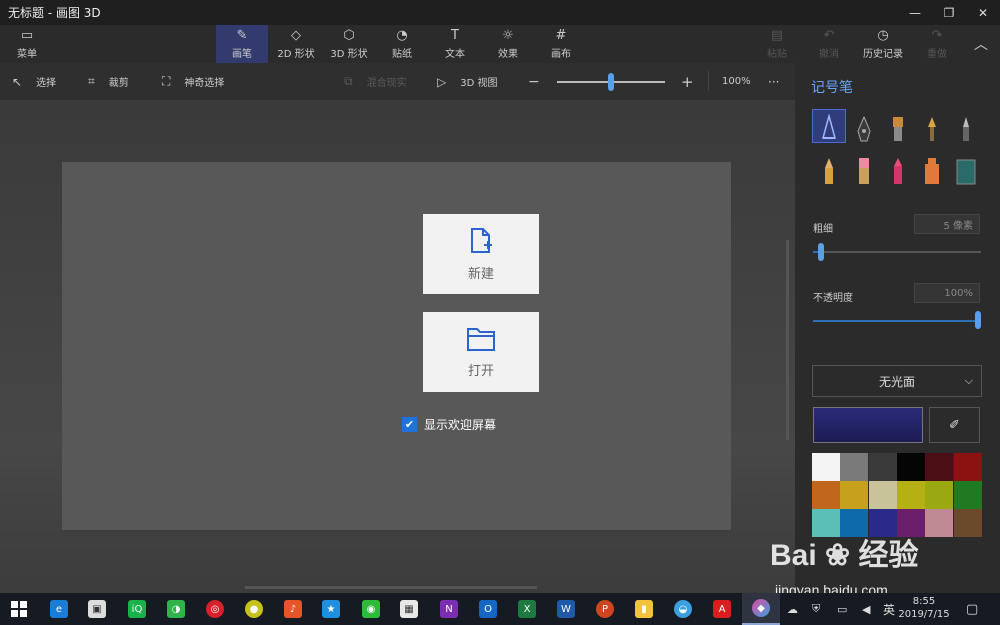 This screenshot has height=625, width=1000. I want to click on fill-bucket-icon, so click(966, 172).